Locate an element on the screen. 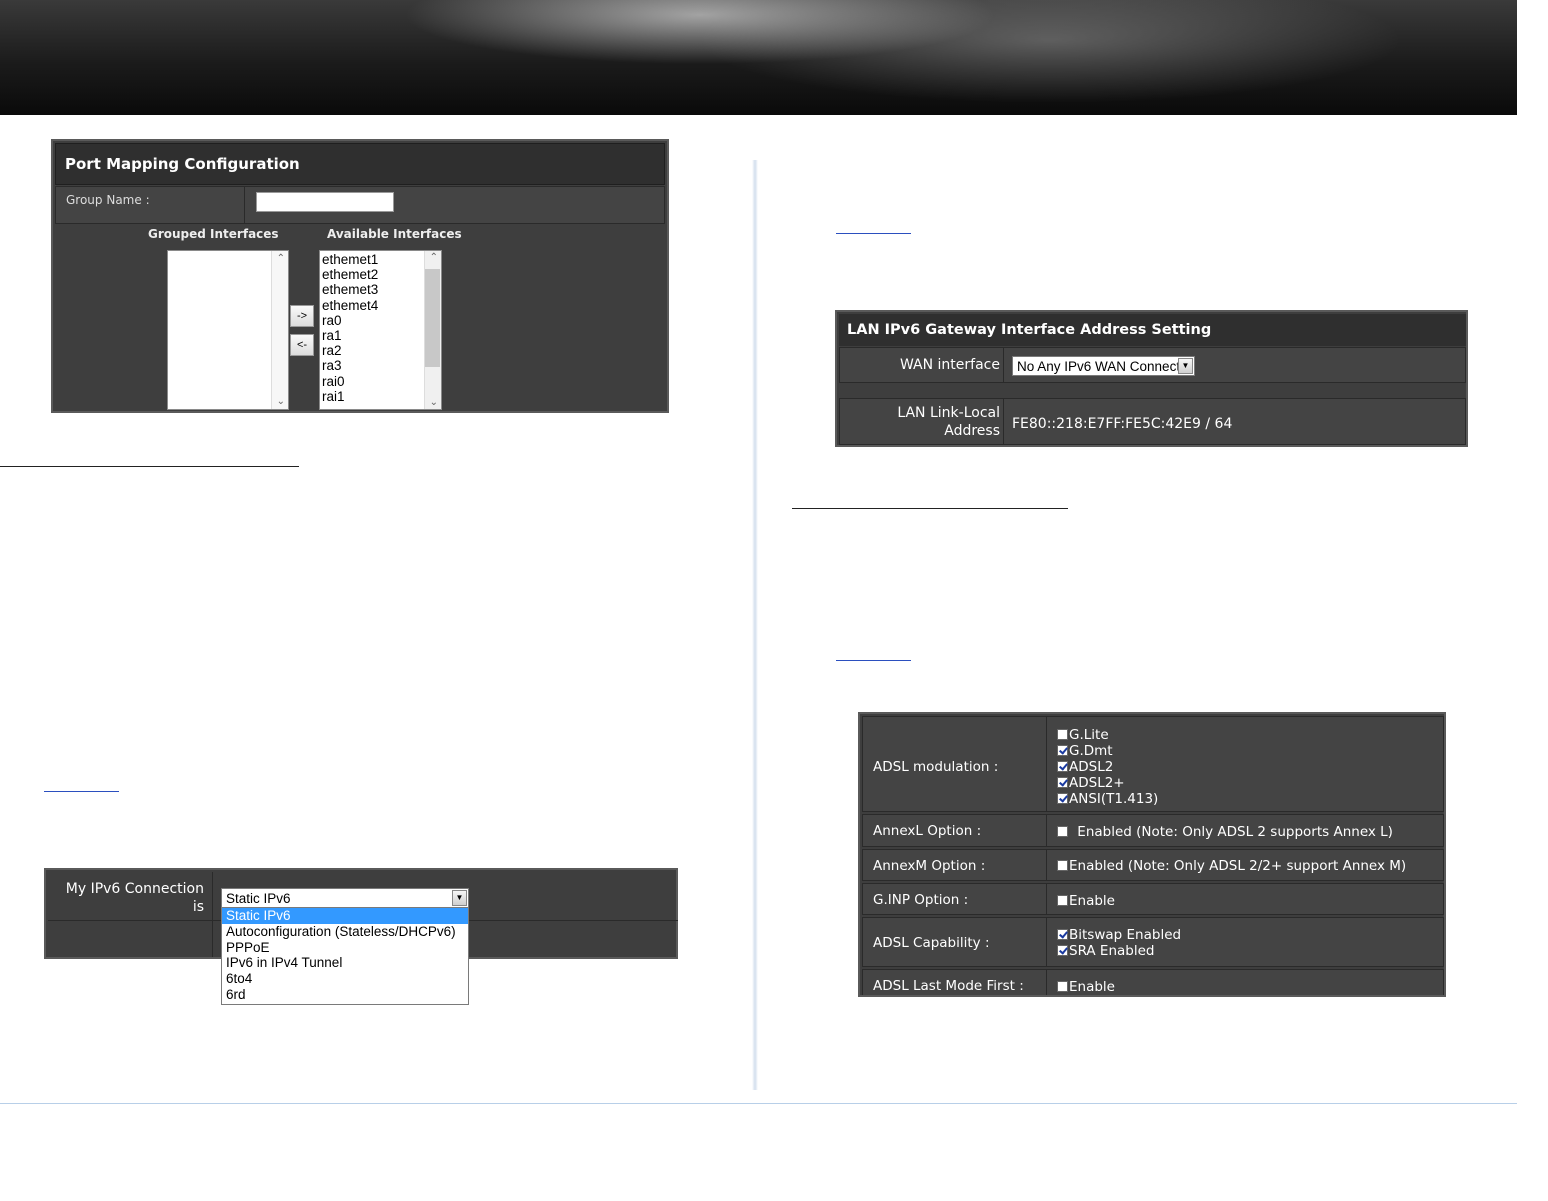 The image size is (1548, 1201). interface-option: ra0 is located at coordinates (350, 320).